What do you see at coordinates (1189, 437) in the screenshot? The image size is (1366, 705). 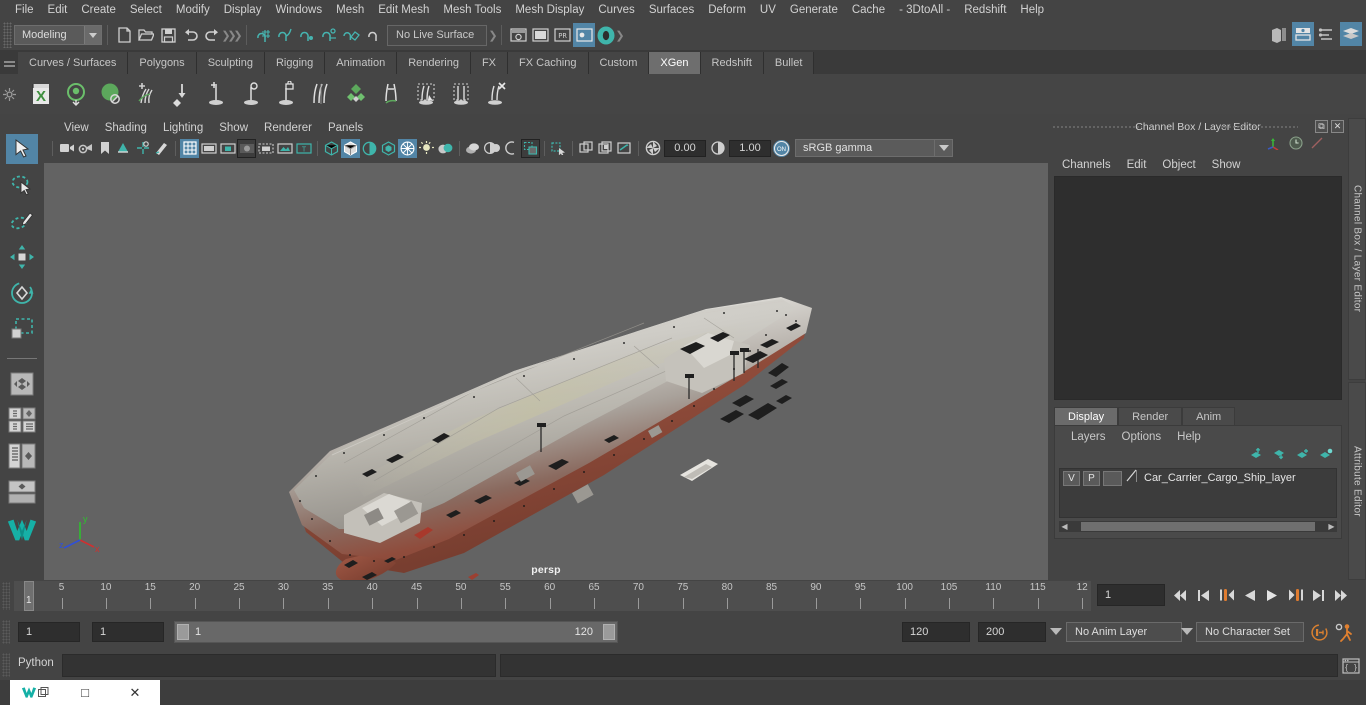 I see `layer-menu-help: Help` at bounding box center [1189, 437].